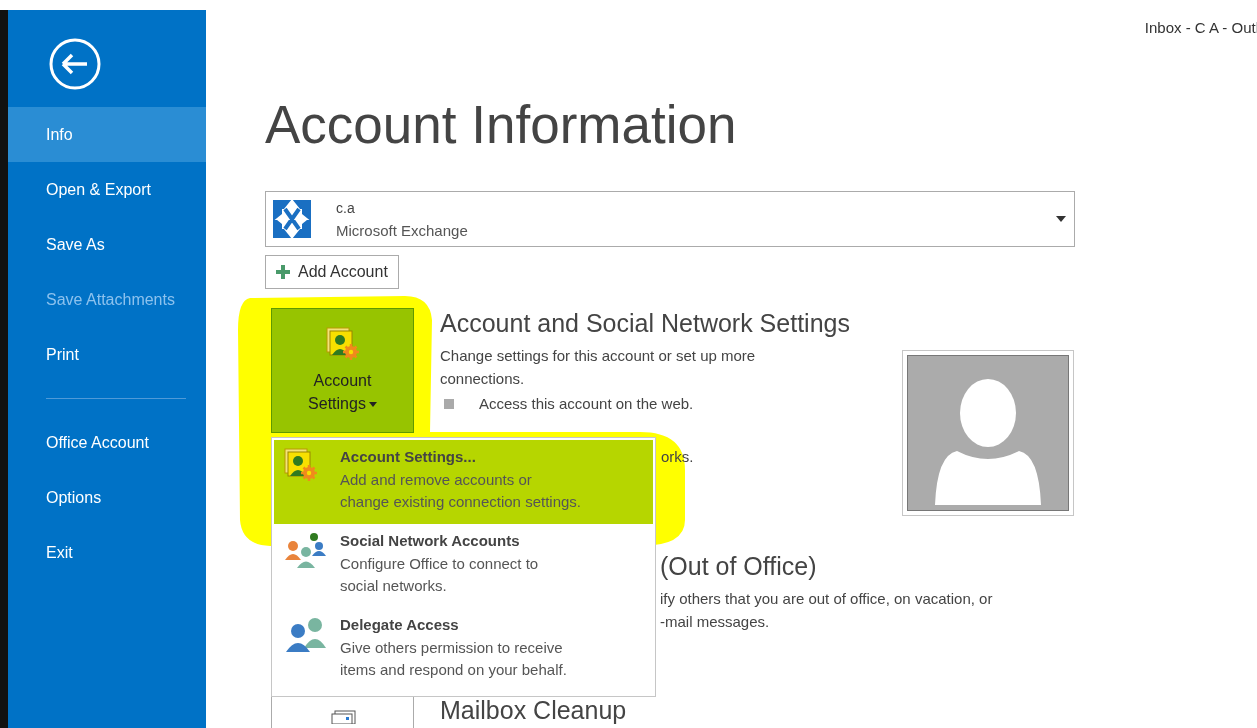  I want to click on account-settings-button: Account Settings, so click(342, 370).